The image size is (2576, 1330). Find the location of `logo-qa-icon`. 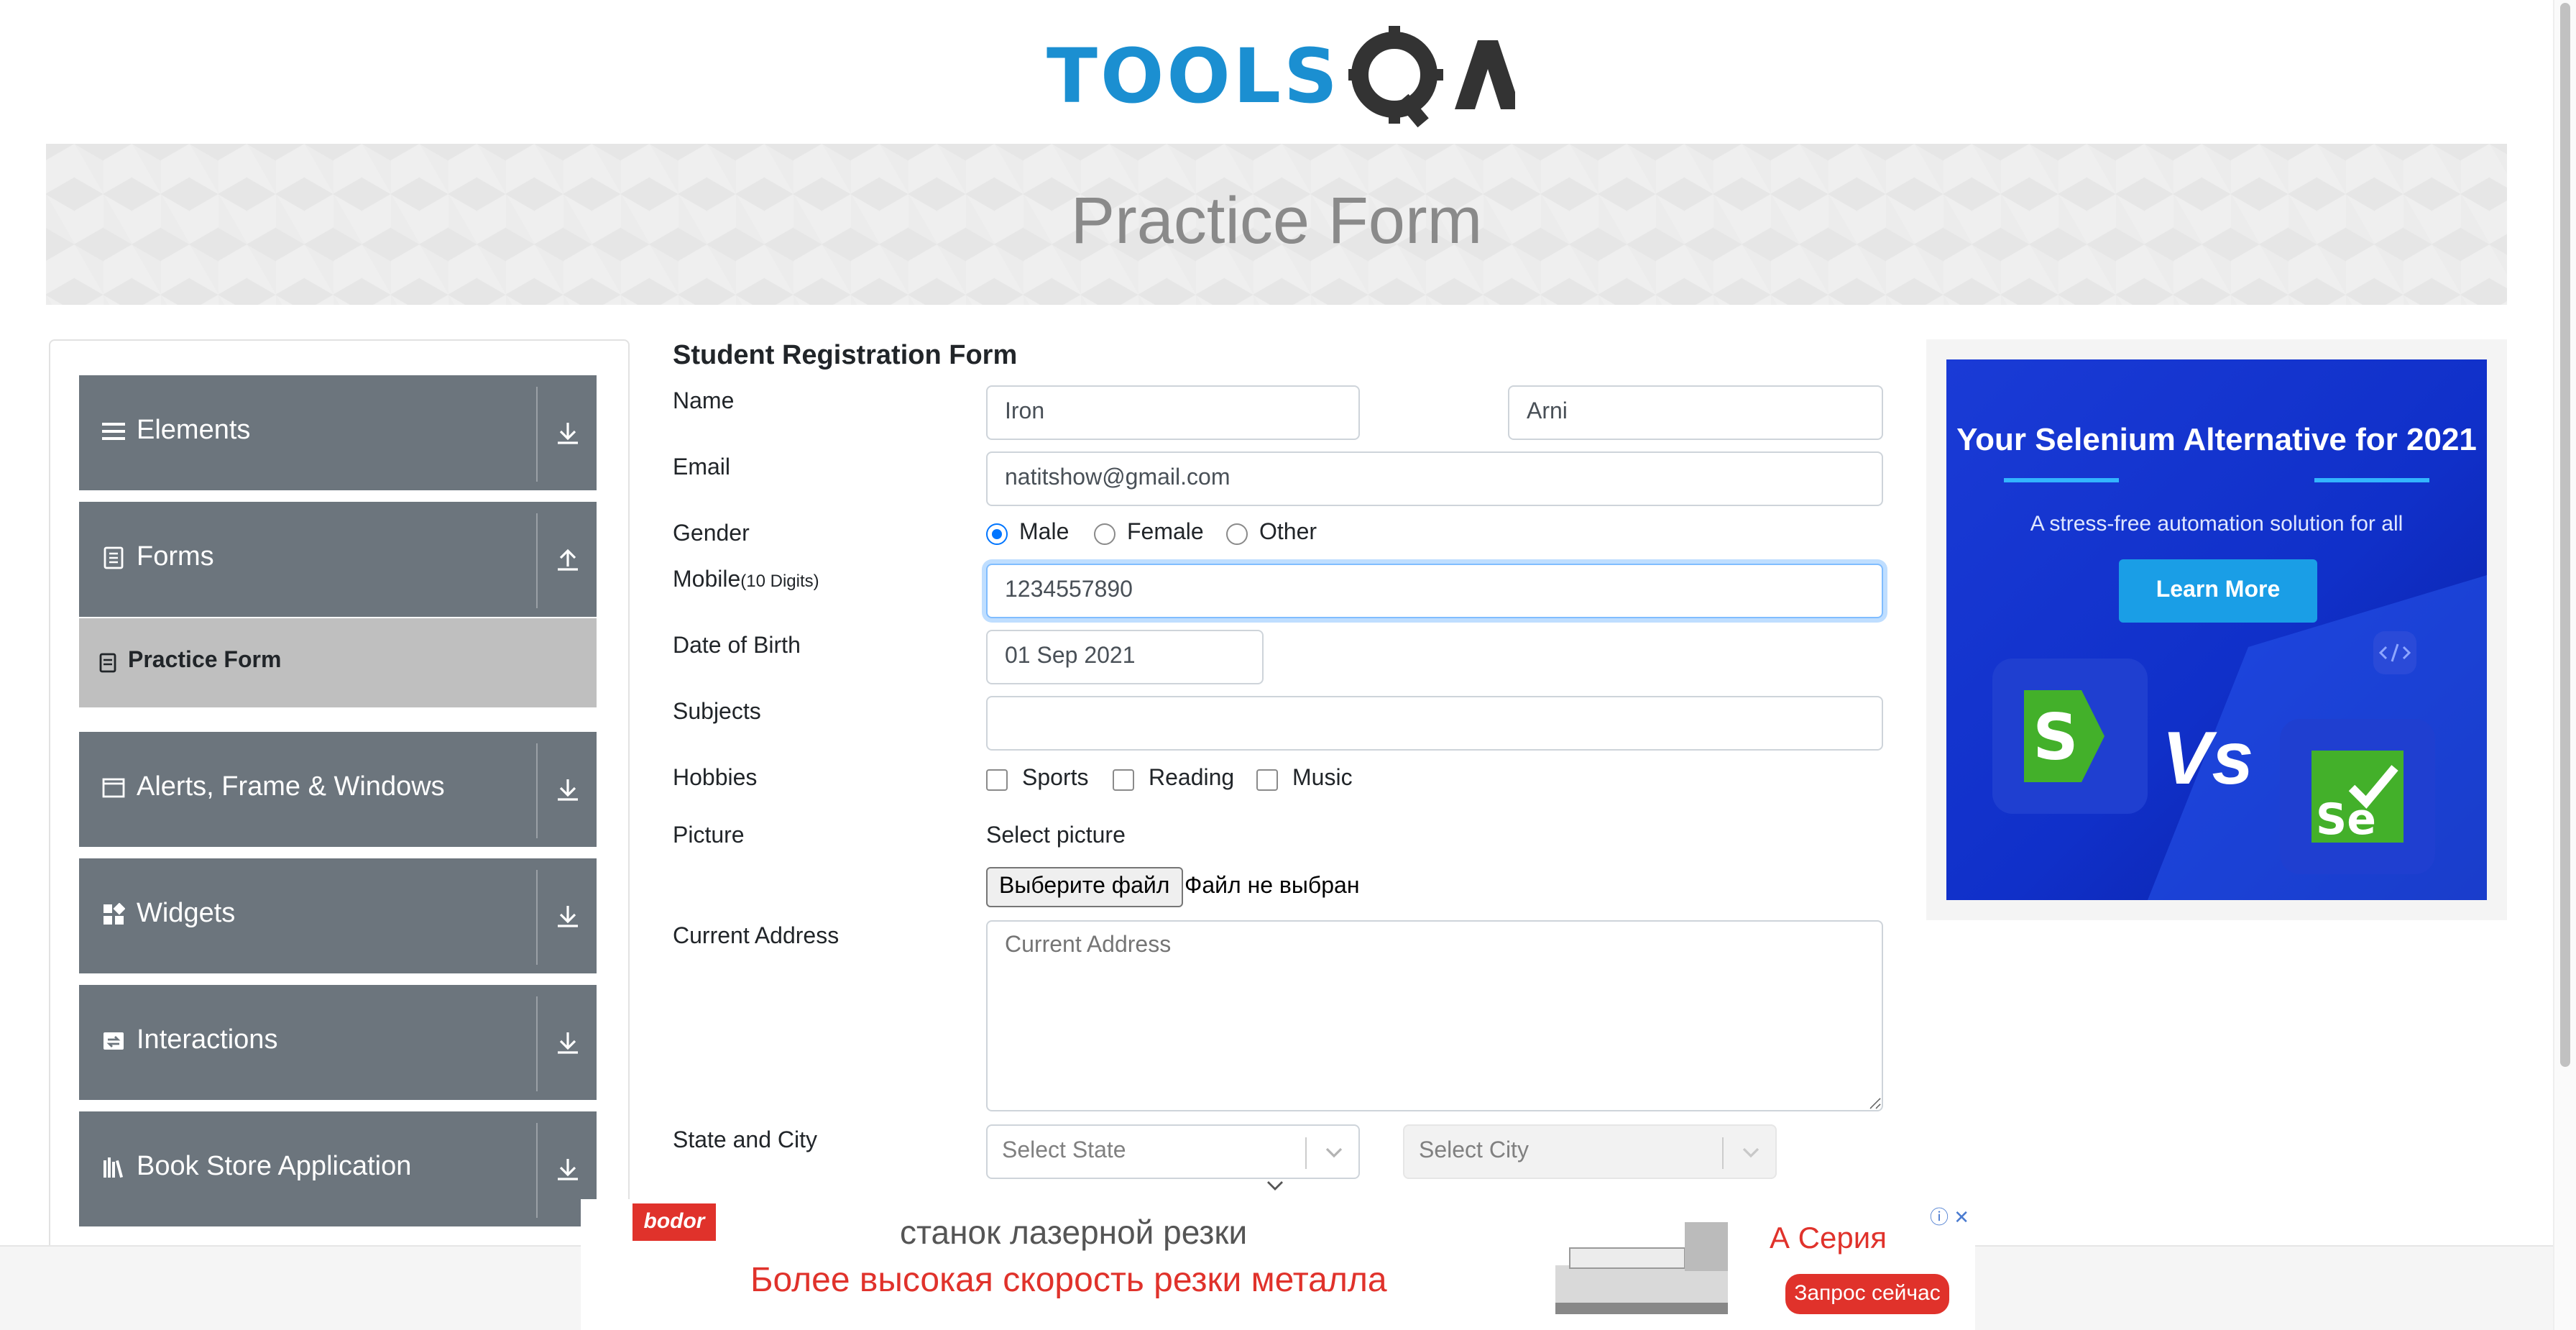

logo-qa-icon is located at coordinates (1431, 77).